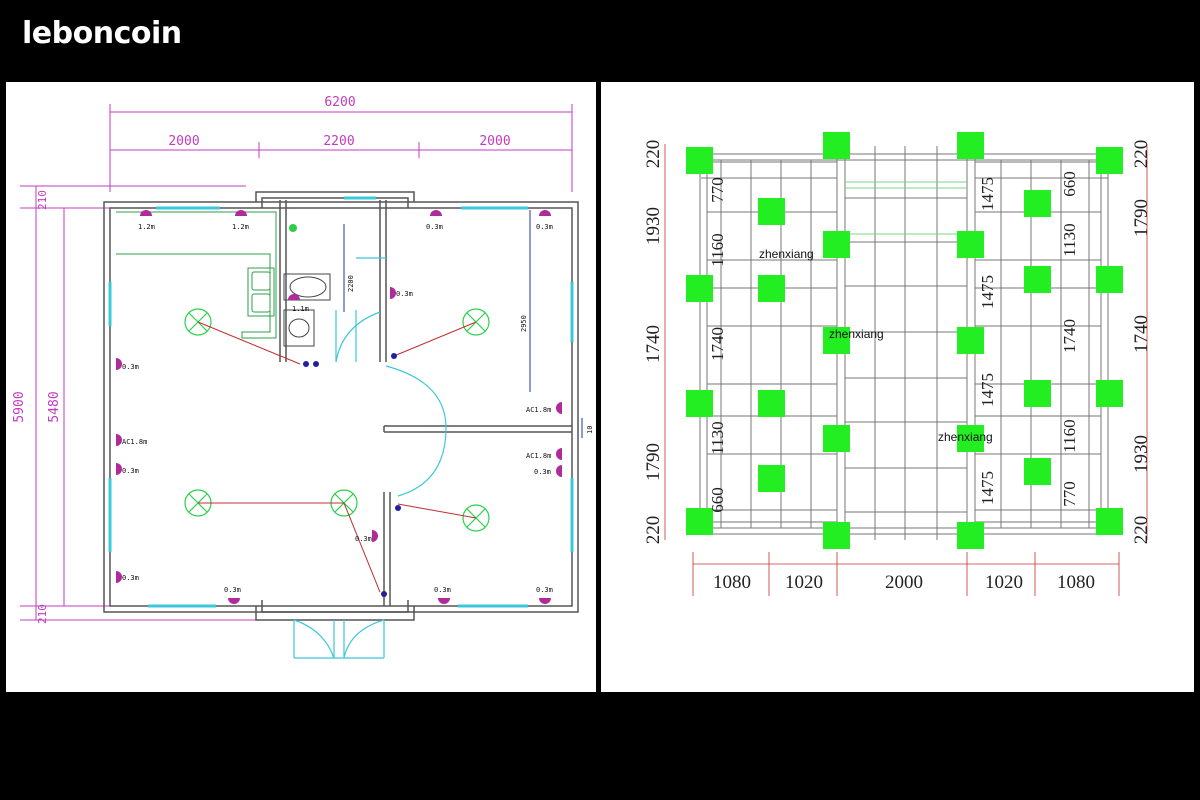 Image resolution: width=1200 pixels, height=800 pixels. What do you see at coordinates (351, 283) in the screenshot?
I see `dim-bath-depth: 2200` at bounding box center [351, 283].